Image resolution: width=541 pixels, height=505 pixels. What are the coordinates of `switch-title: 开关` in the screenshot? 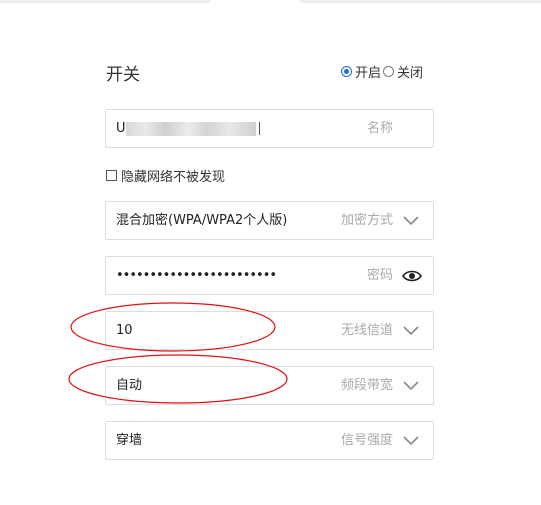 It's located at (123, 75).